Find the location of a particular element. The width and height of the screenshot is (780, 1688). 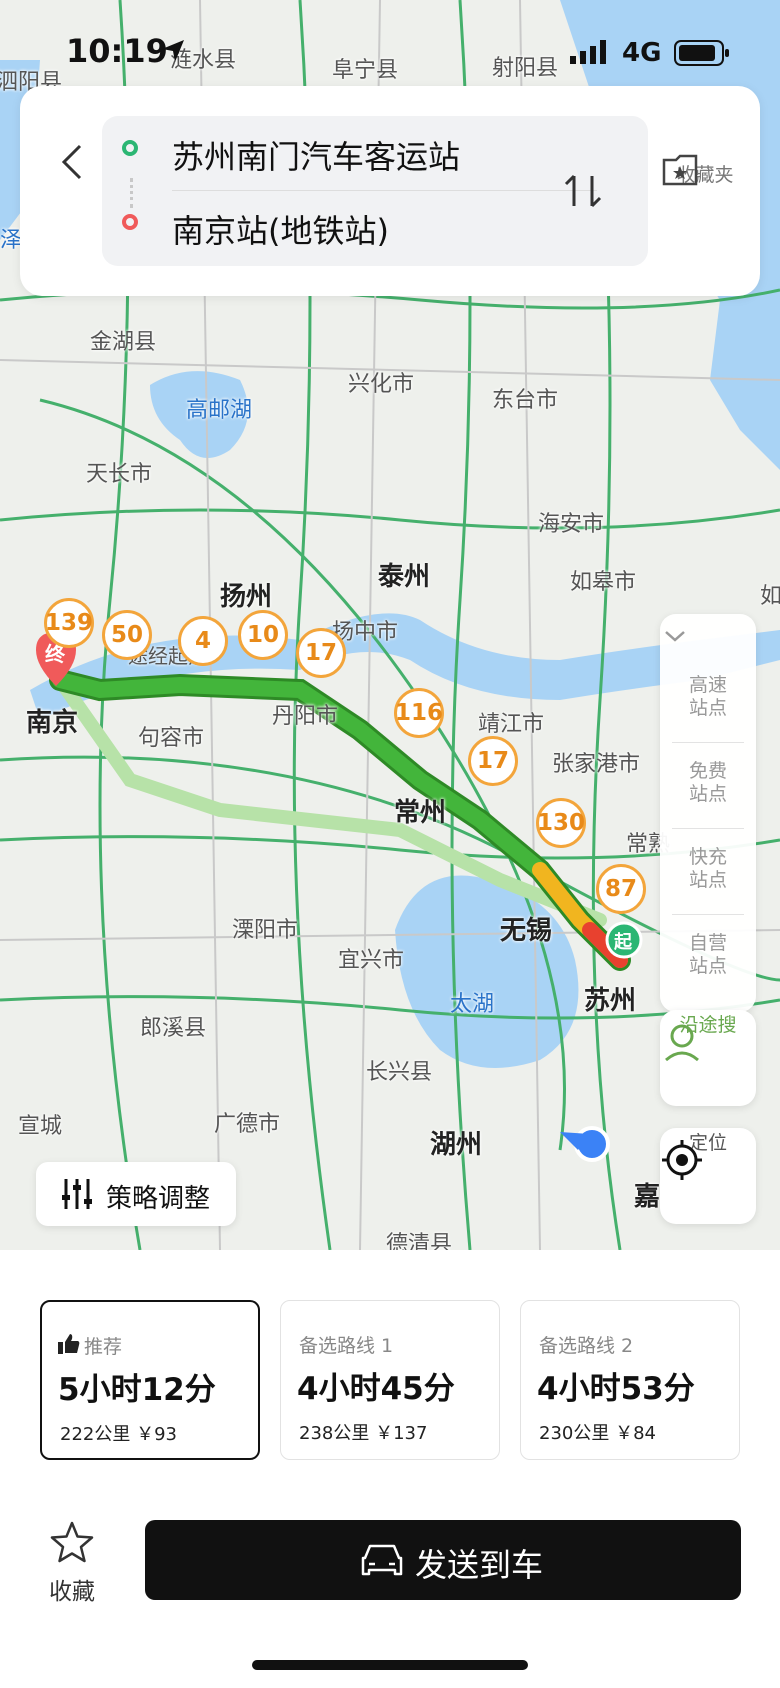

favorites-button: 收藏夹 is located at coordinates (705, 169).